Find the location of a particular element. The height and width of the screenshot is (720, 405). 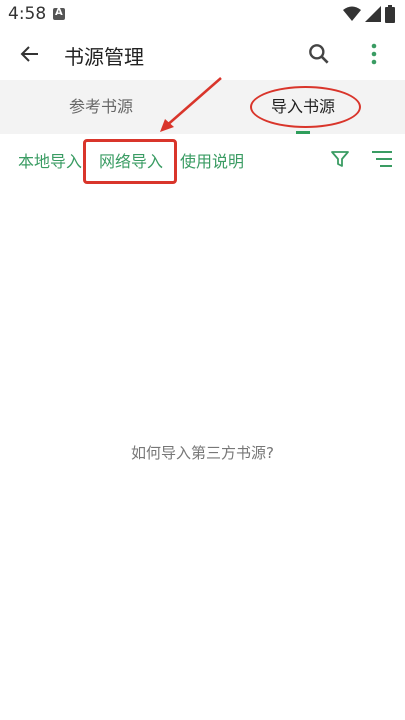

action-row: 本地导入 网络导入 使用说明 is located at coordinates (202, 159).